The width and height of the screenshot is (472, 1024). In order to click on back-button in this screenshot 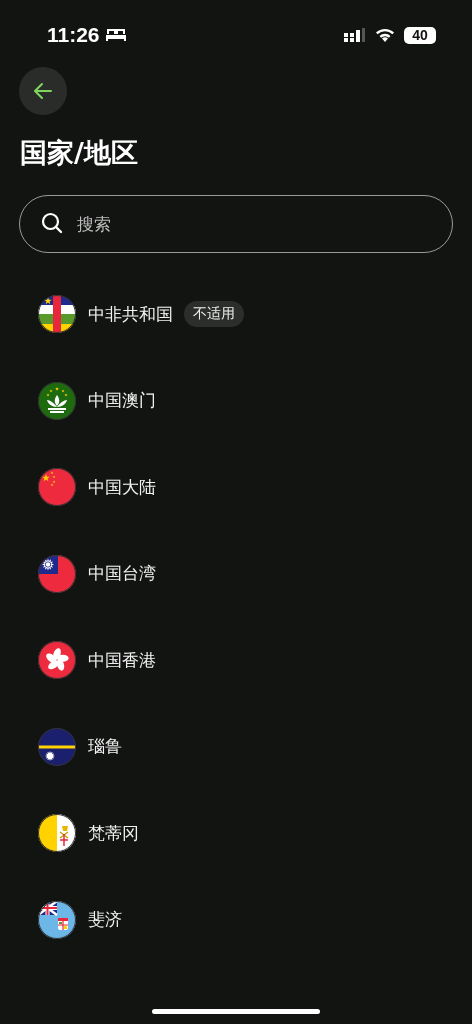, I will do `click(43, 91)`.